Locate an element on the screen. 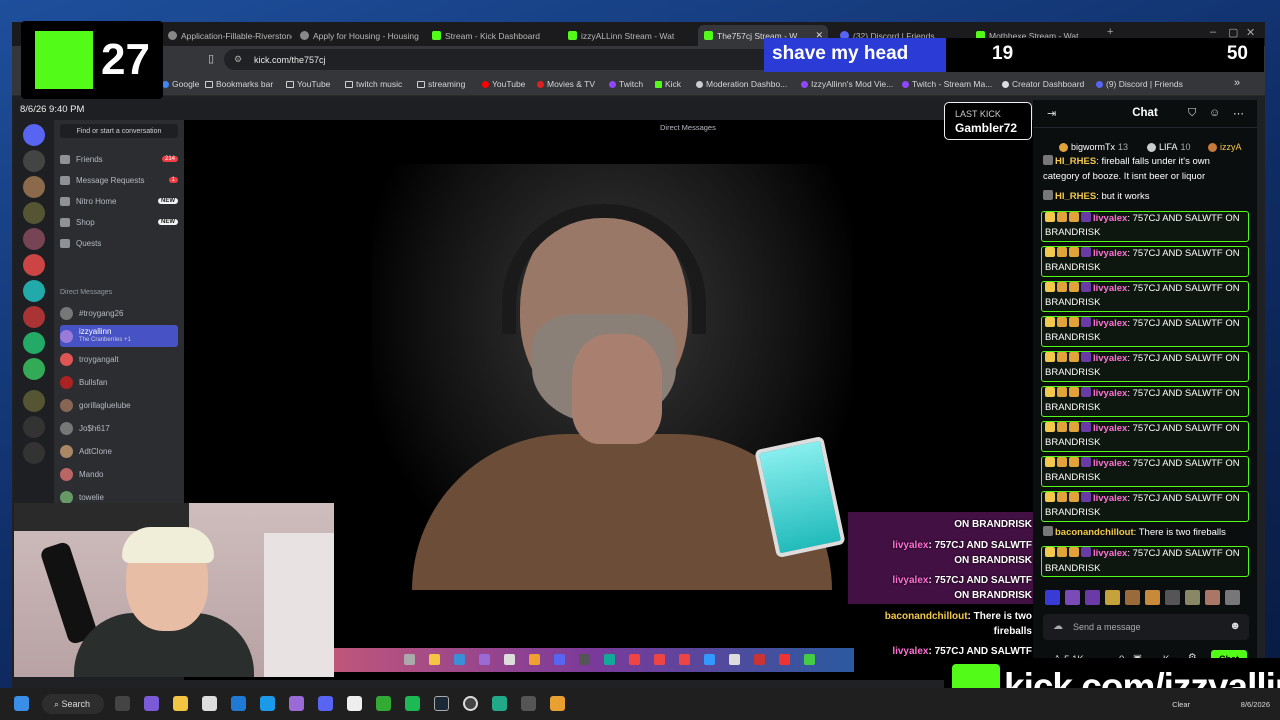 This screenshot has width=1280, height=720. steam-icon is located at coordinates (441, 703).